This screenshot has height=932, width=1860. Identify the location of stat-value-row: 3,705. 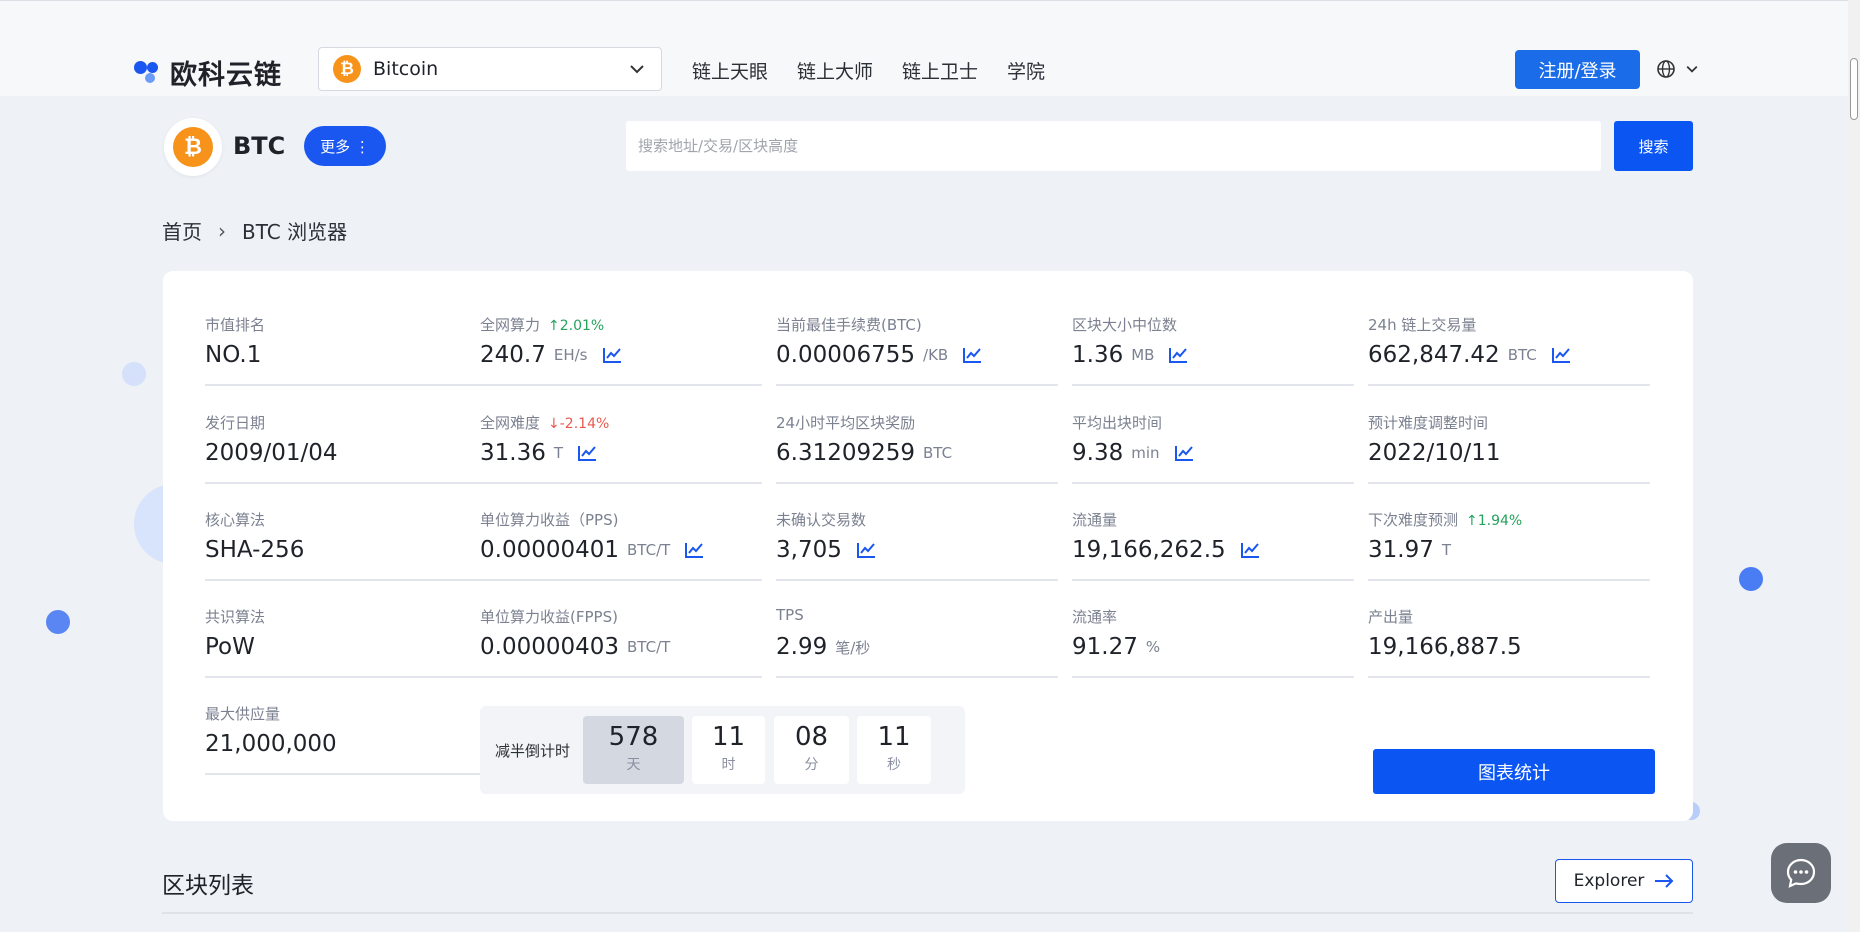
(826, 550).